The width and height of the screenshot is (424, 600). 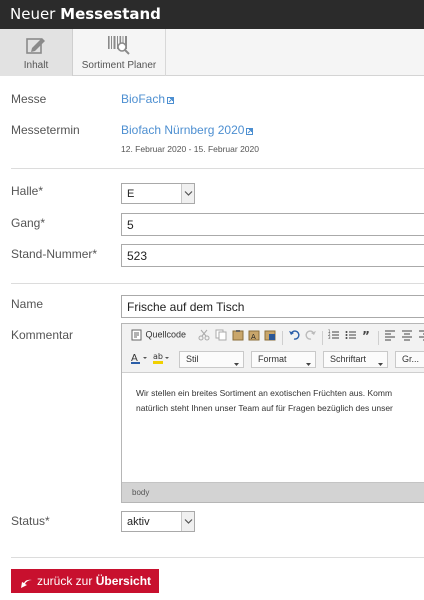 What do you see at coordinates (421, 338) in the screenshot?
I see `align-right-icon` at bounding box center [421, 338].